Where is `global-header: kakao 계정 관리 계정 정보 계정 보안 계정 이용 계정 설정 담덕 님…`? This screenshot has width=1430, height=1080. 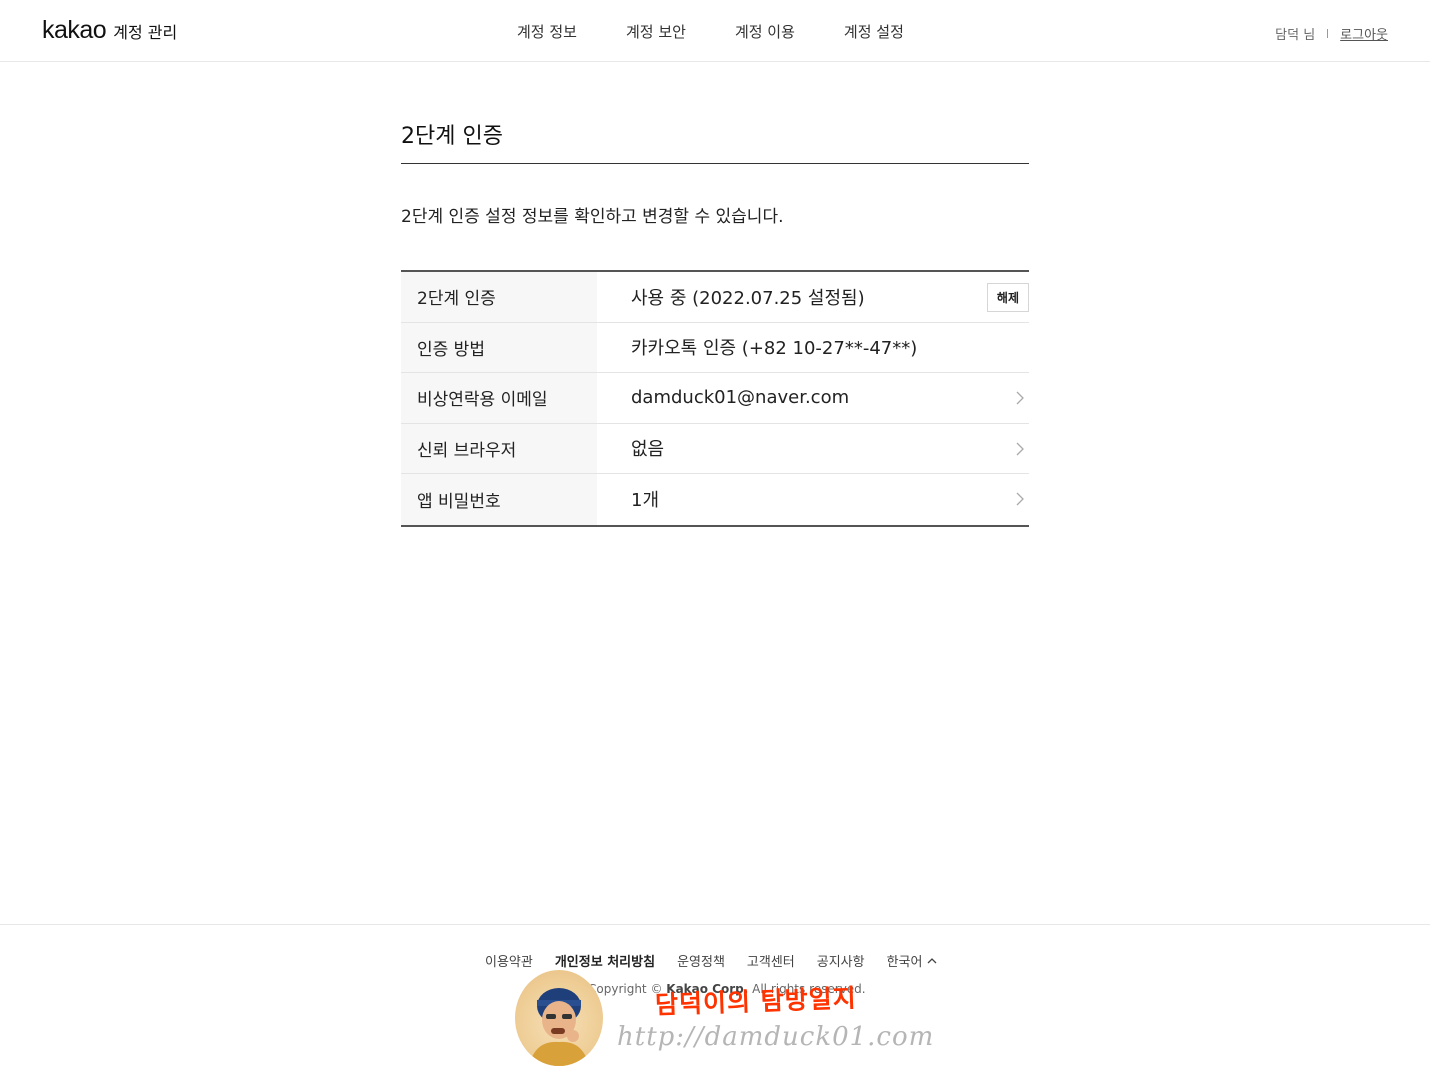 global-header: kakao 계정 관리 계정 정보 계정 보안 계정 이용 계정 설정 담덕 님… is located at coordinates (715, 31).